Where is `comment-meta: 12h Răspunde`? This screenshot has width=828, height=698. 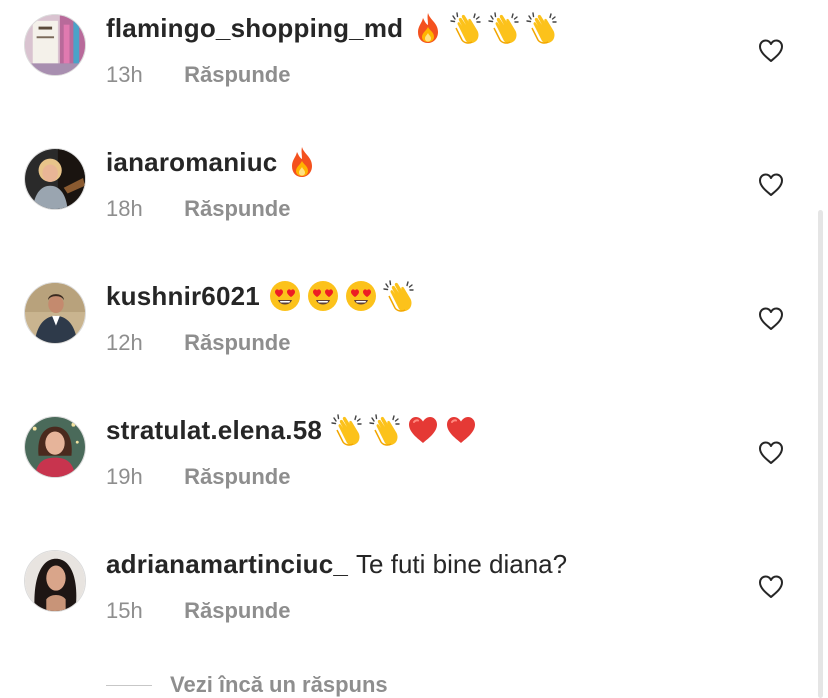
comment-meta: 12h Răspunde is located at coordinates (198, 343).